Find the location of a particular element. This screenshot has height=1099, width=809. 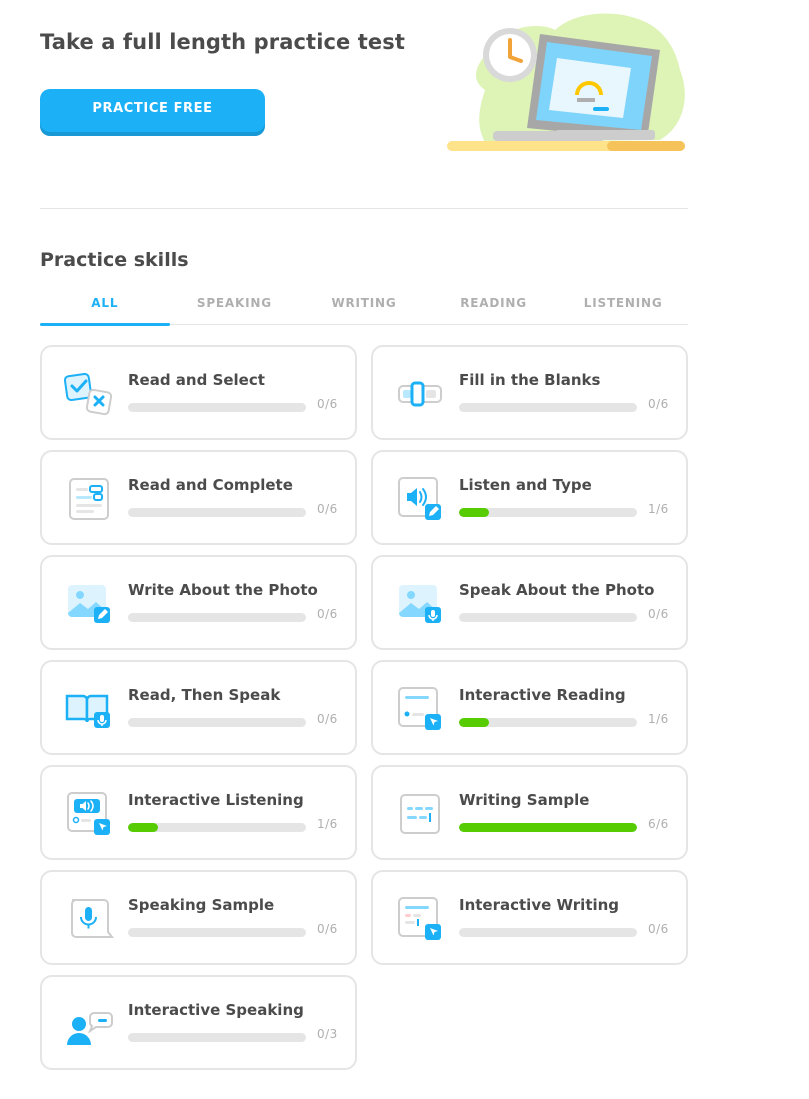

skill-card-speaking-sample: Speaking Sample 0/6 is located at coordinates (198, 917).